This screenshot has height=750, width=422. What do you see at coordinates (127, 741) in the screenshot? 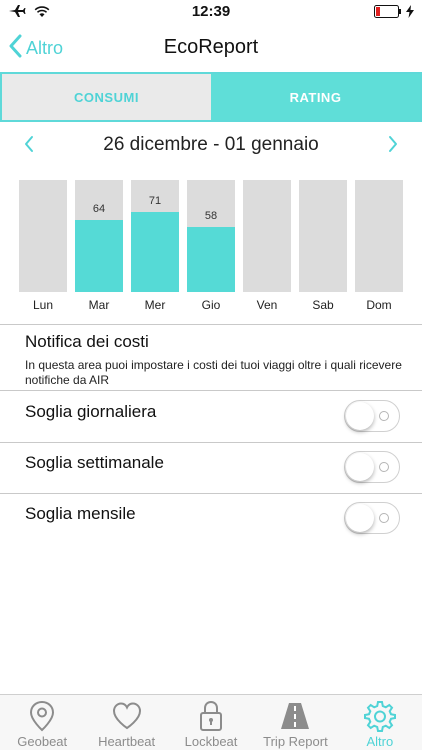
I see `tab-label: Heartbeat` at bounding box center [127, 741].